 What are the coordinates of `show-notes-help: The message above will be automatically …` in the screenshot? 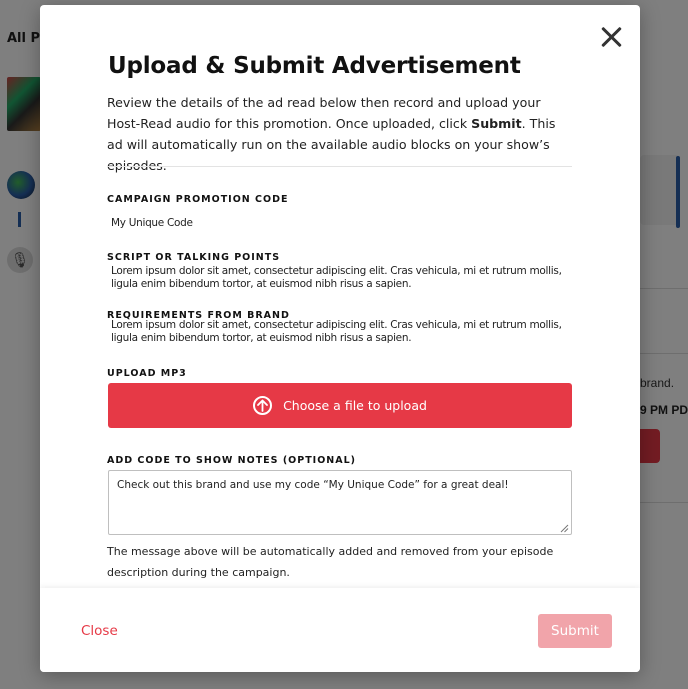 It's located at (330, 562).